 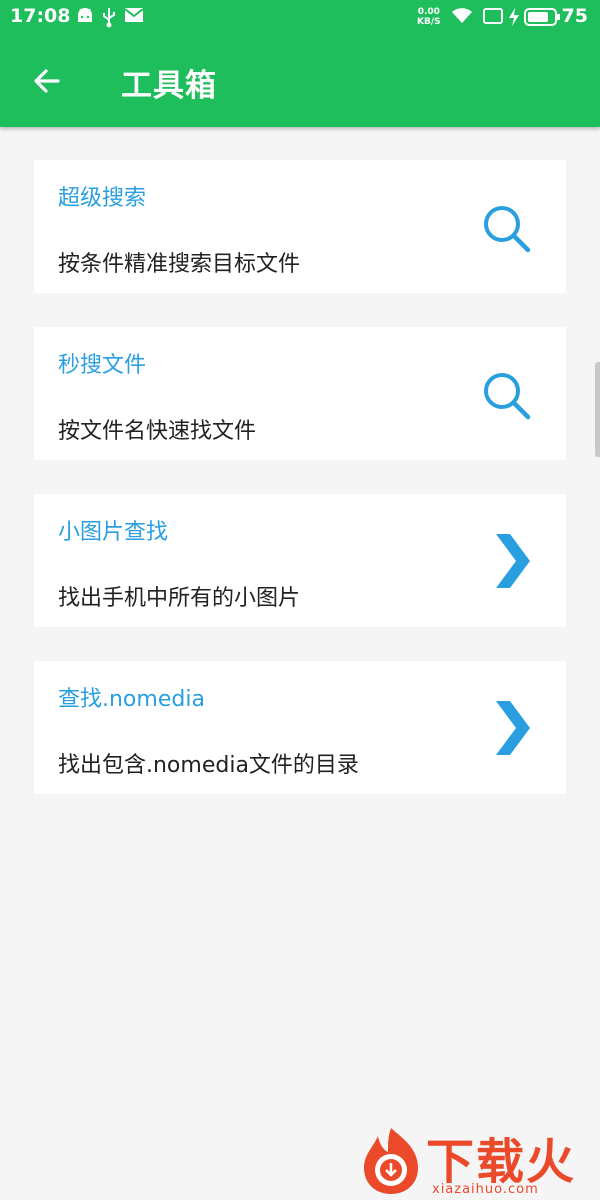 I want to click on card-description: 找出包含.nomedia文件的目录, so click(x=208, y=765).